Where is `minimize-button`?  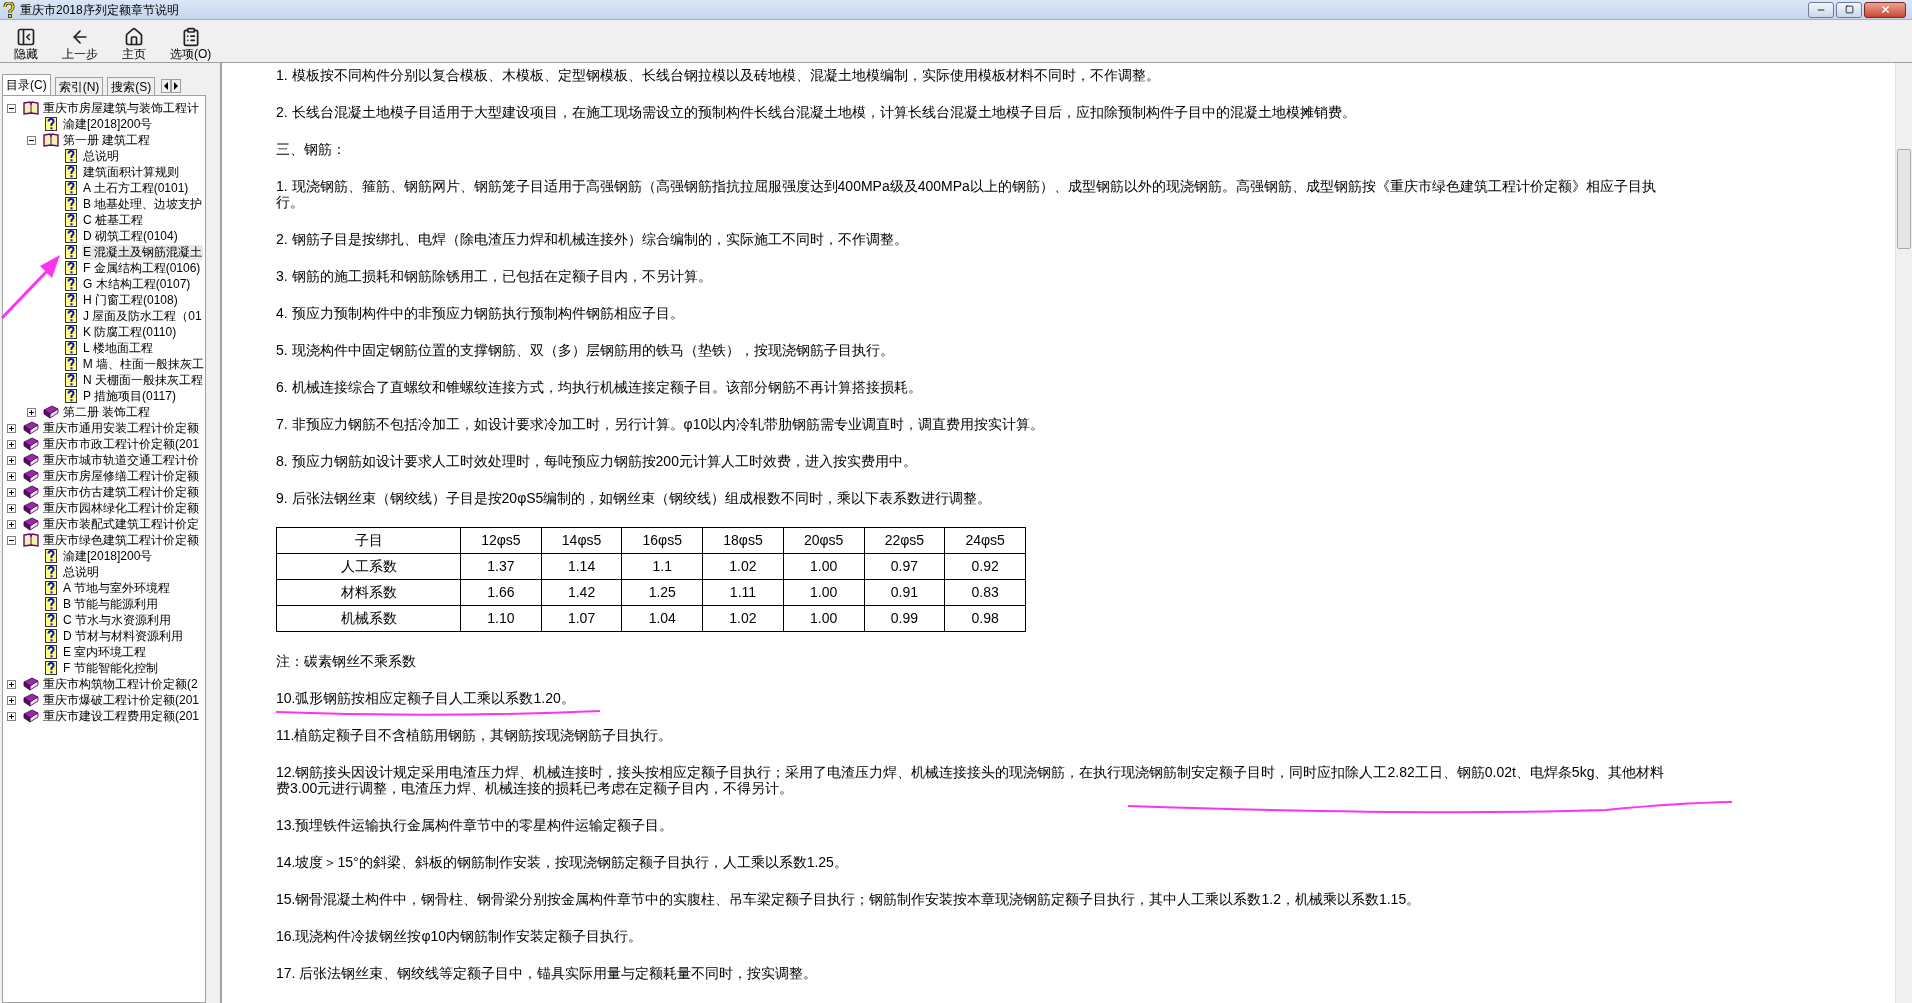
minimize-button is located at coordinates (1821, 9).